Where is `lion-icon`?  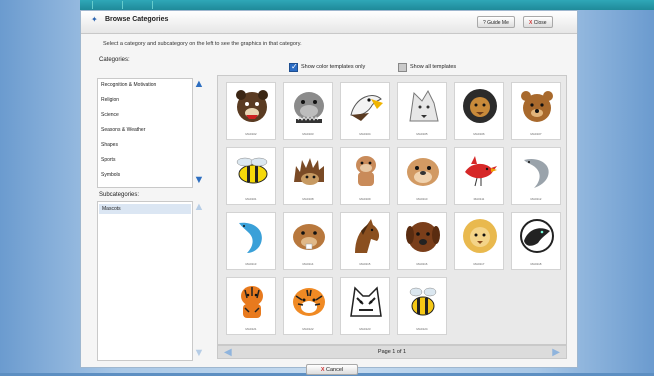
lion-icon is located at coordinates (480, 106).